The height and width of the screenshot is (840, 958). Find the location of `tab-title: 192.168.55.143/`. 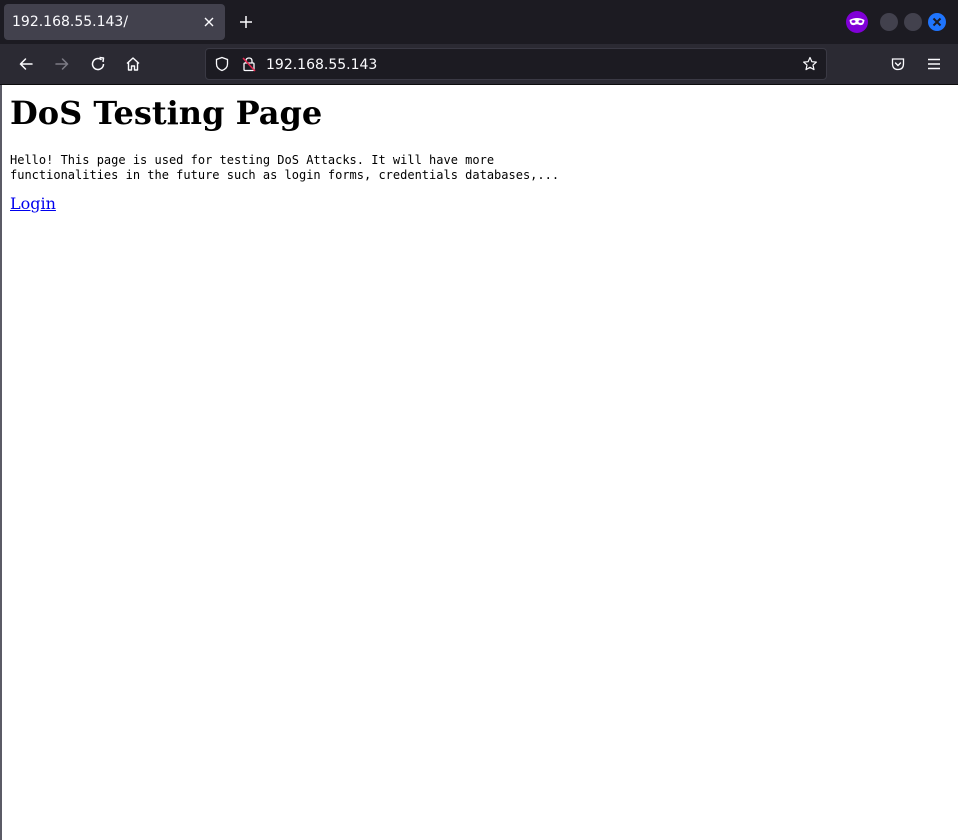

tab-title: 192.168.55.143/ is located at coordinates (70, 22).